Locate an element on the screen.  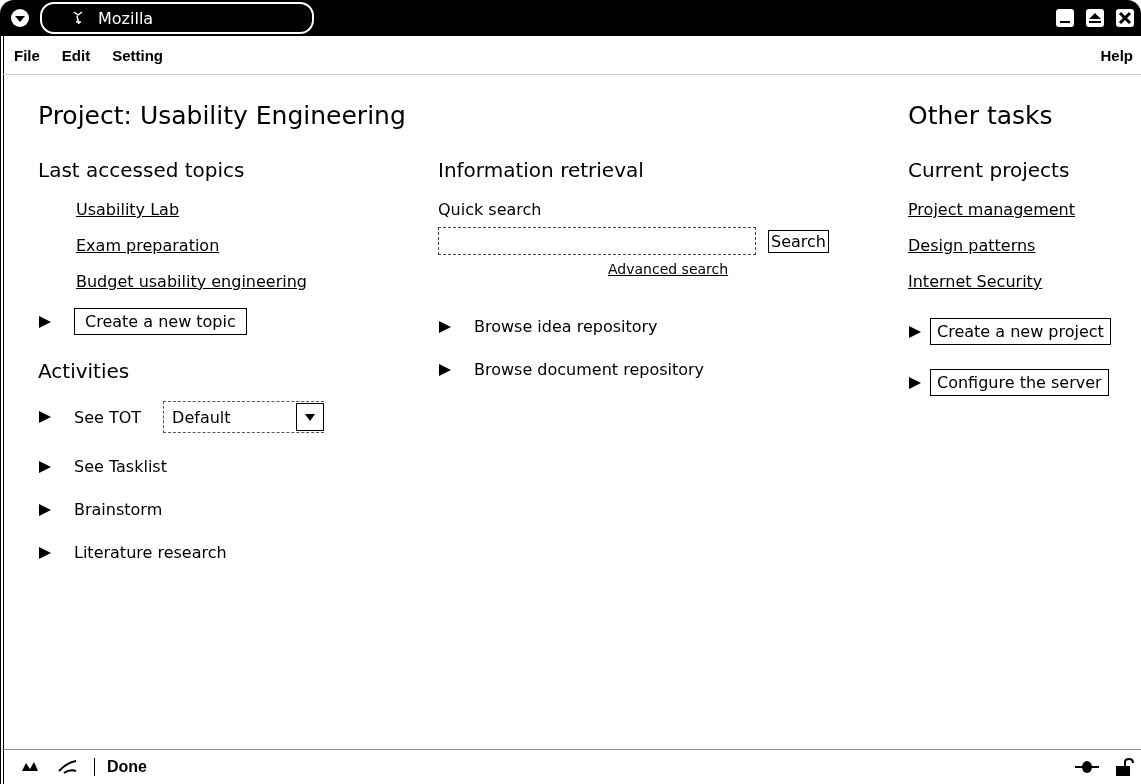
create-topic-button: Create a new topic is located at coordinates (160, 321).